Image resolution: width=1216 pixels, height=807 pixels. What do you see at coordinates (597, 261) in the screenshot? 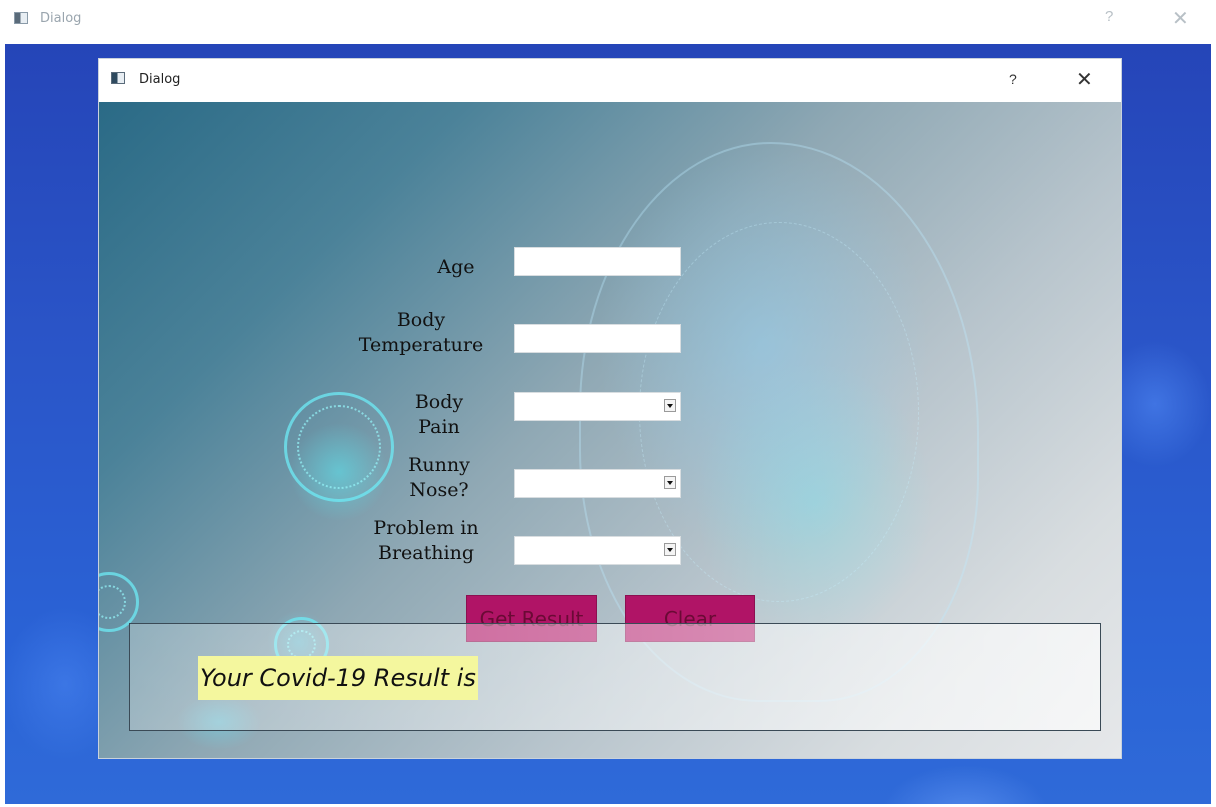
I see `age-input` at bounding box center [597, 261].